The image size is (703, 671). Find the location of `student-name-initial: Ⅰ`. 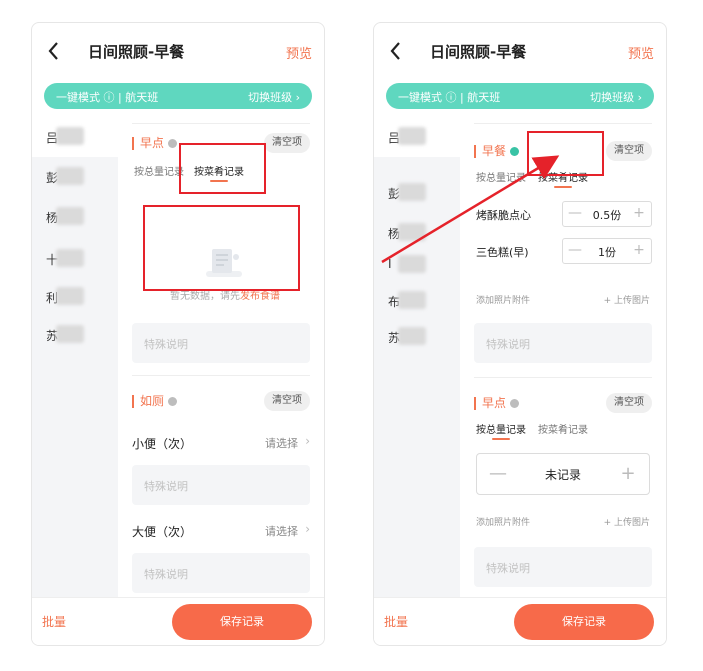

student-name-initial: Ⅰ is located at coordinates (390, 264).